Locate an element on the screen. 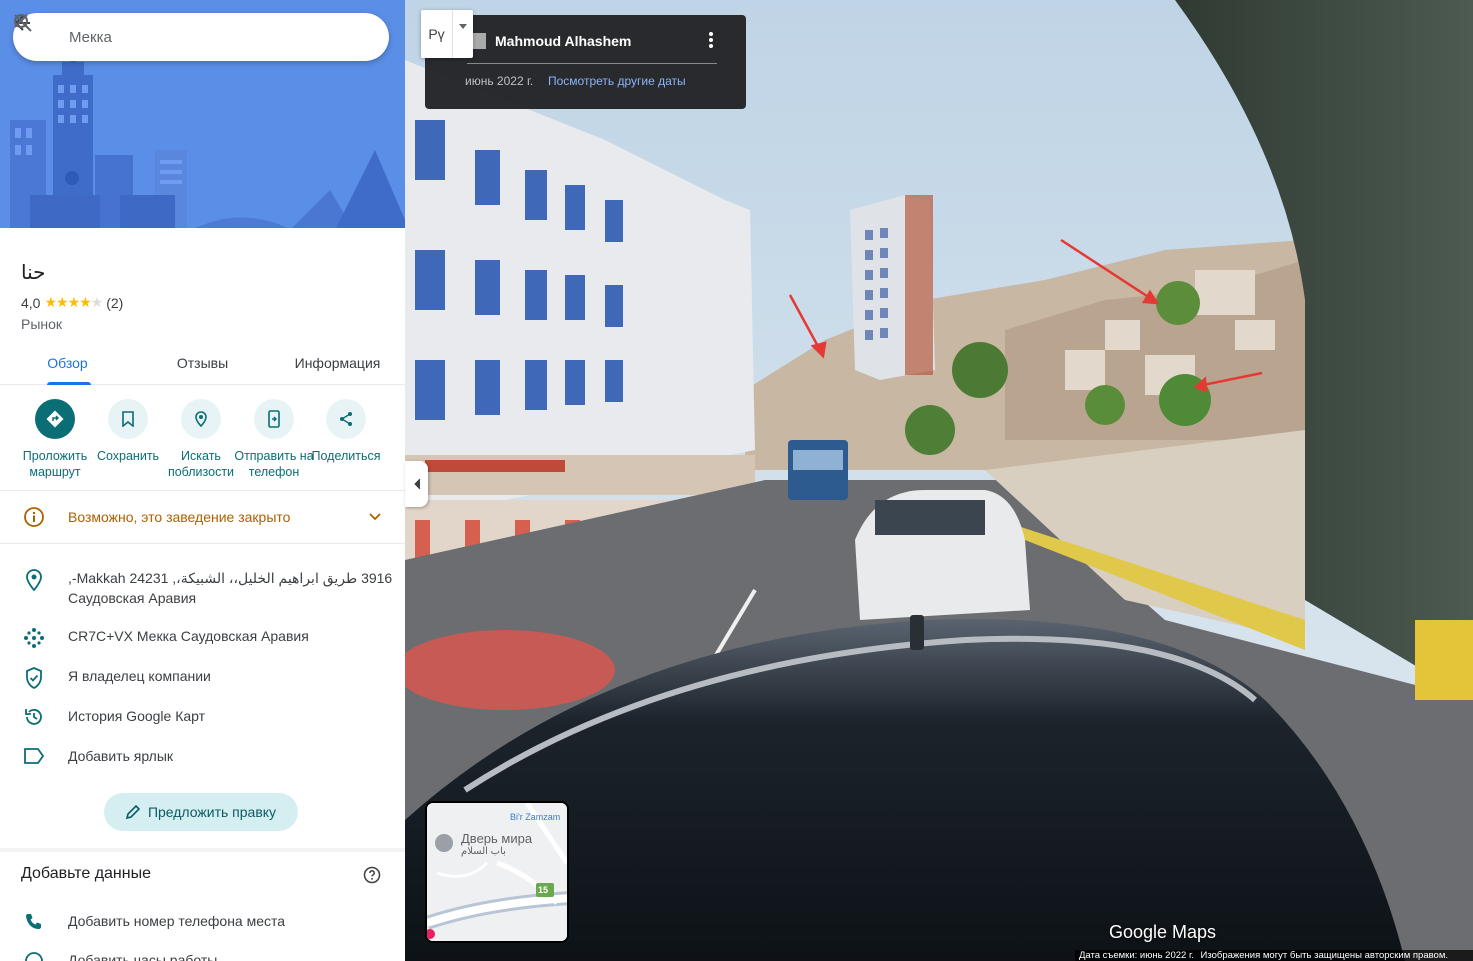 The height and width of the screenshot is (961, 1473). add-phone-row: Добавить номер телефона места is located at coordinates (202, 921).